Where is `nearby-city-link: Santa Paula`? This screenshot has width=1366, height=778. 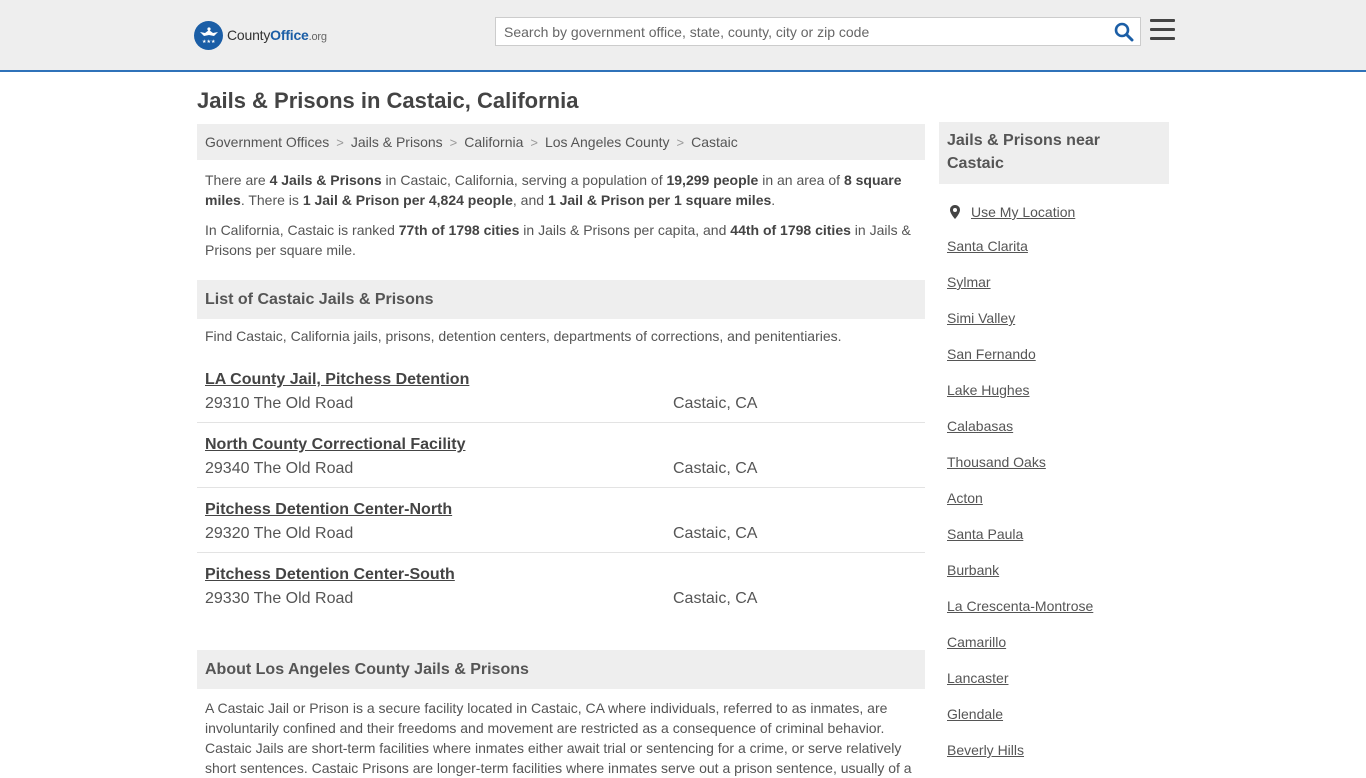 nearby-city-link: Santa Paula is located at coordinates (985, 534).